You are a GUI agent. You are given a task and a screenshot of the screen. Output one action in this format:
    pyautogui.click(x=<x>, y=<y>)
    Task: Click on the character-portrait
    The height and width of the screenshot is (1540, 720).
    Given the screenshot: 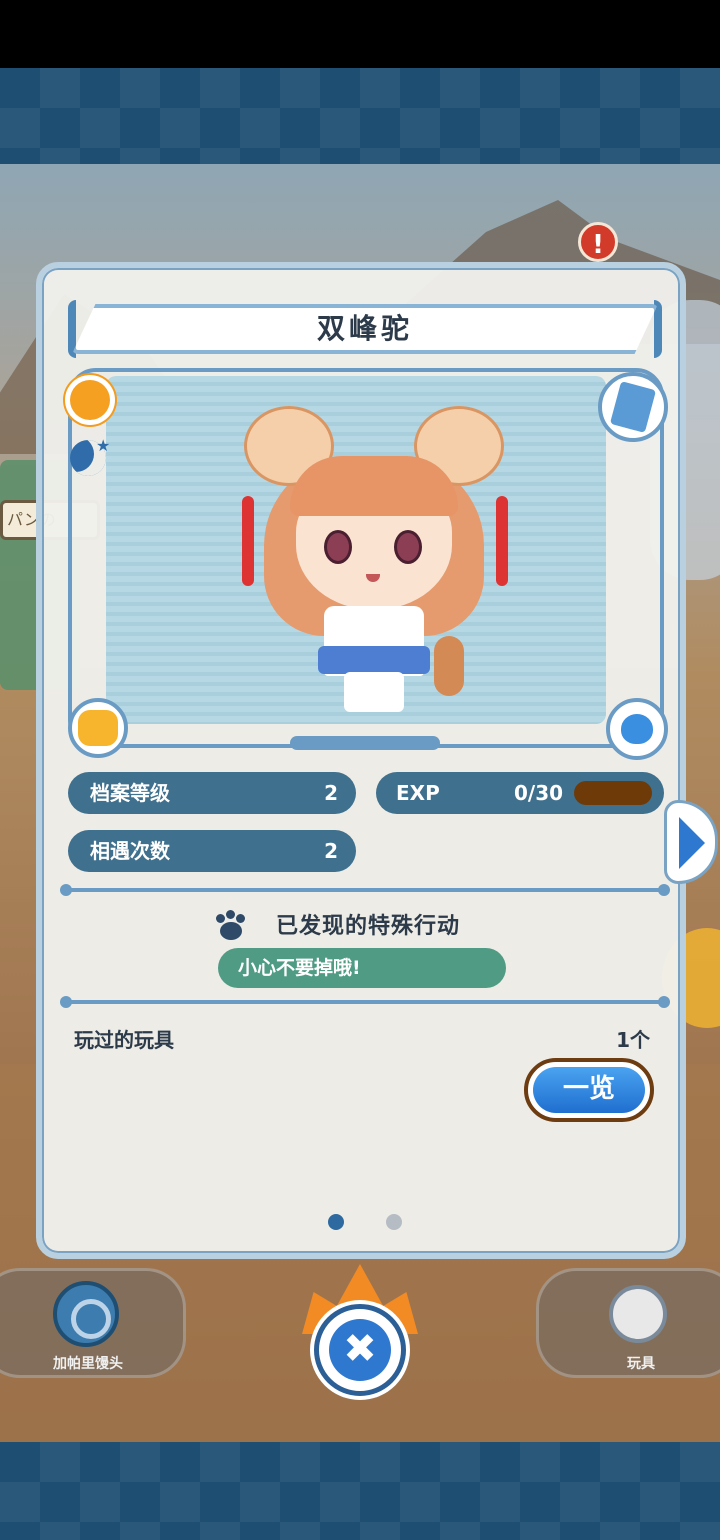 What is the action you would take?
    pyautogui.click(x=374, y=561)
    